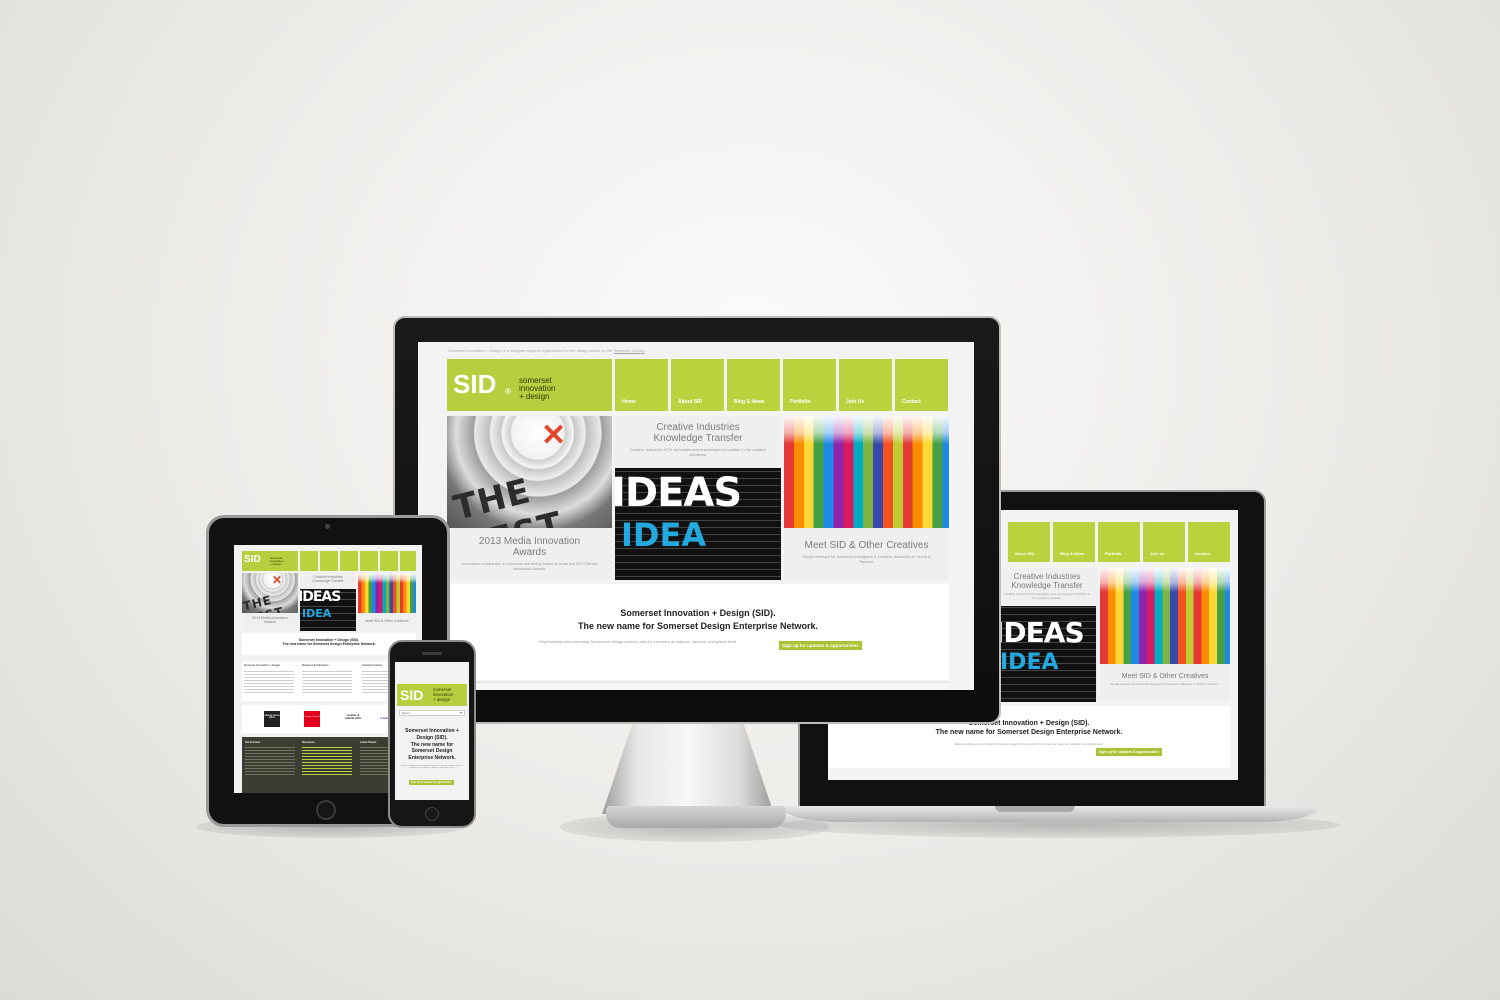  What do you see at coordinates (315, 665) in the screenshot?
I see `ipad-col-2: Business & Education` at bounding box center [315, 665].